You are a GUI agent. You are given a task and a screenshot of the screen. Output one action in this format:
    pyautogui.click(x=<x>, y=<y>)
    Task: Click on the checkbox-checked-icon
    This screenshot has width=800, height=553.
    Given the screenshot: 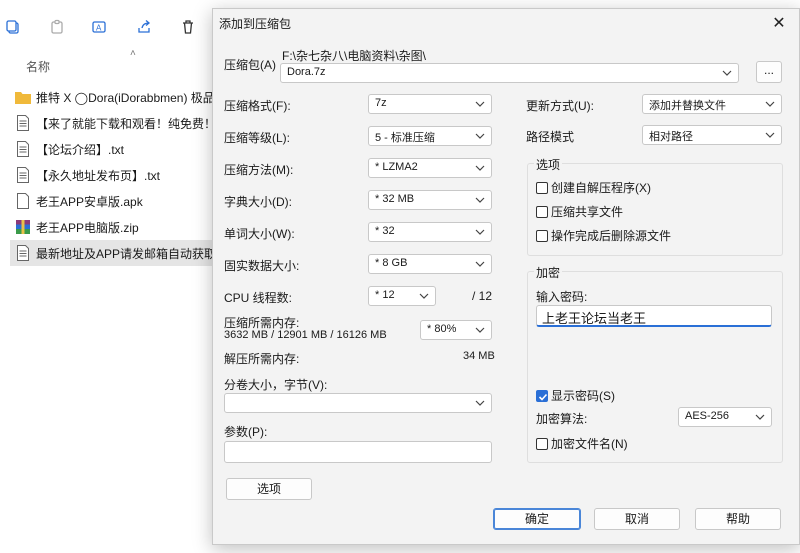 What is the action you would take?
    pyautogui.click(x=542, y=395)
    